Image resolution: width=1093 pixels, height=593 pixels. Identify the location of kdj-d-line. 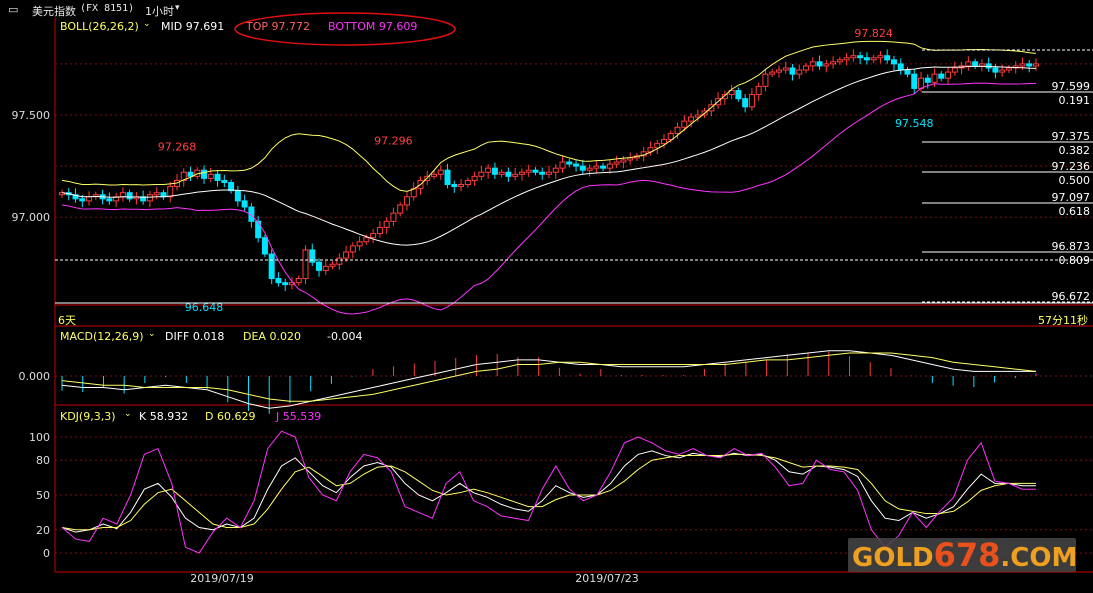
(548, 492).